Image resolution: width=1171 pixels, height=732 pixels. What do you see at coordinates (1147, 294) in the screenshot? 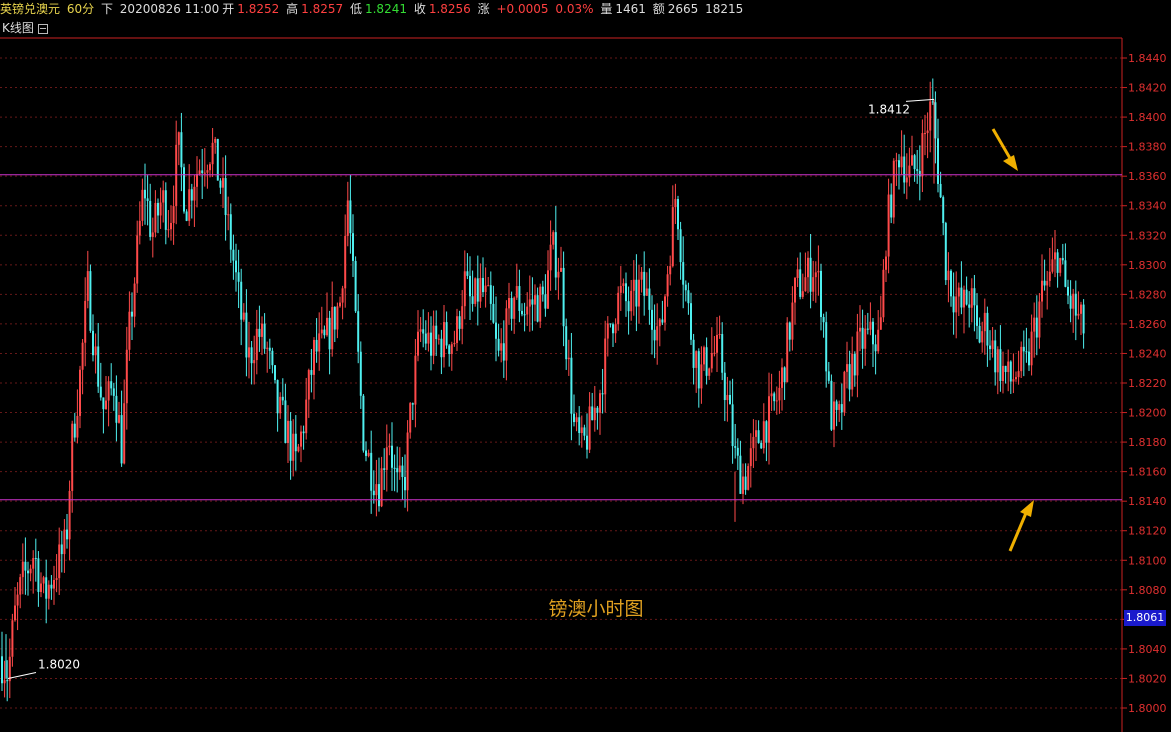
I see `tick-label: 1.8280` at bounding box center [1147, 294].